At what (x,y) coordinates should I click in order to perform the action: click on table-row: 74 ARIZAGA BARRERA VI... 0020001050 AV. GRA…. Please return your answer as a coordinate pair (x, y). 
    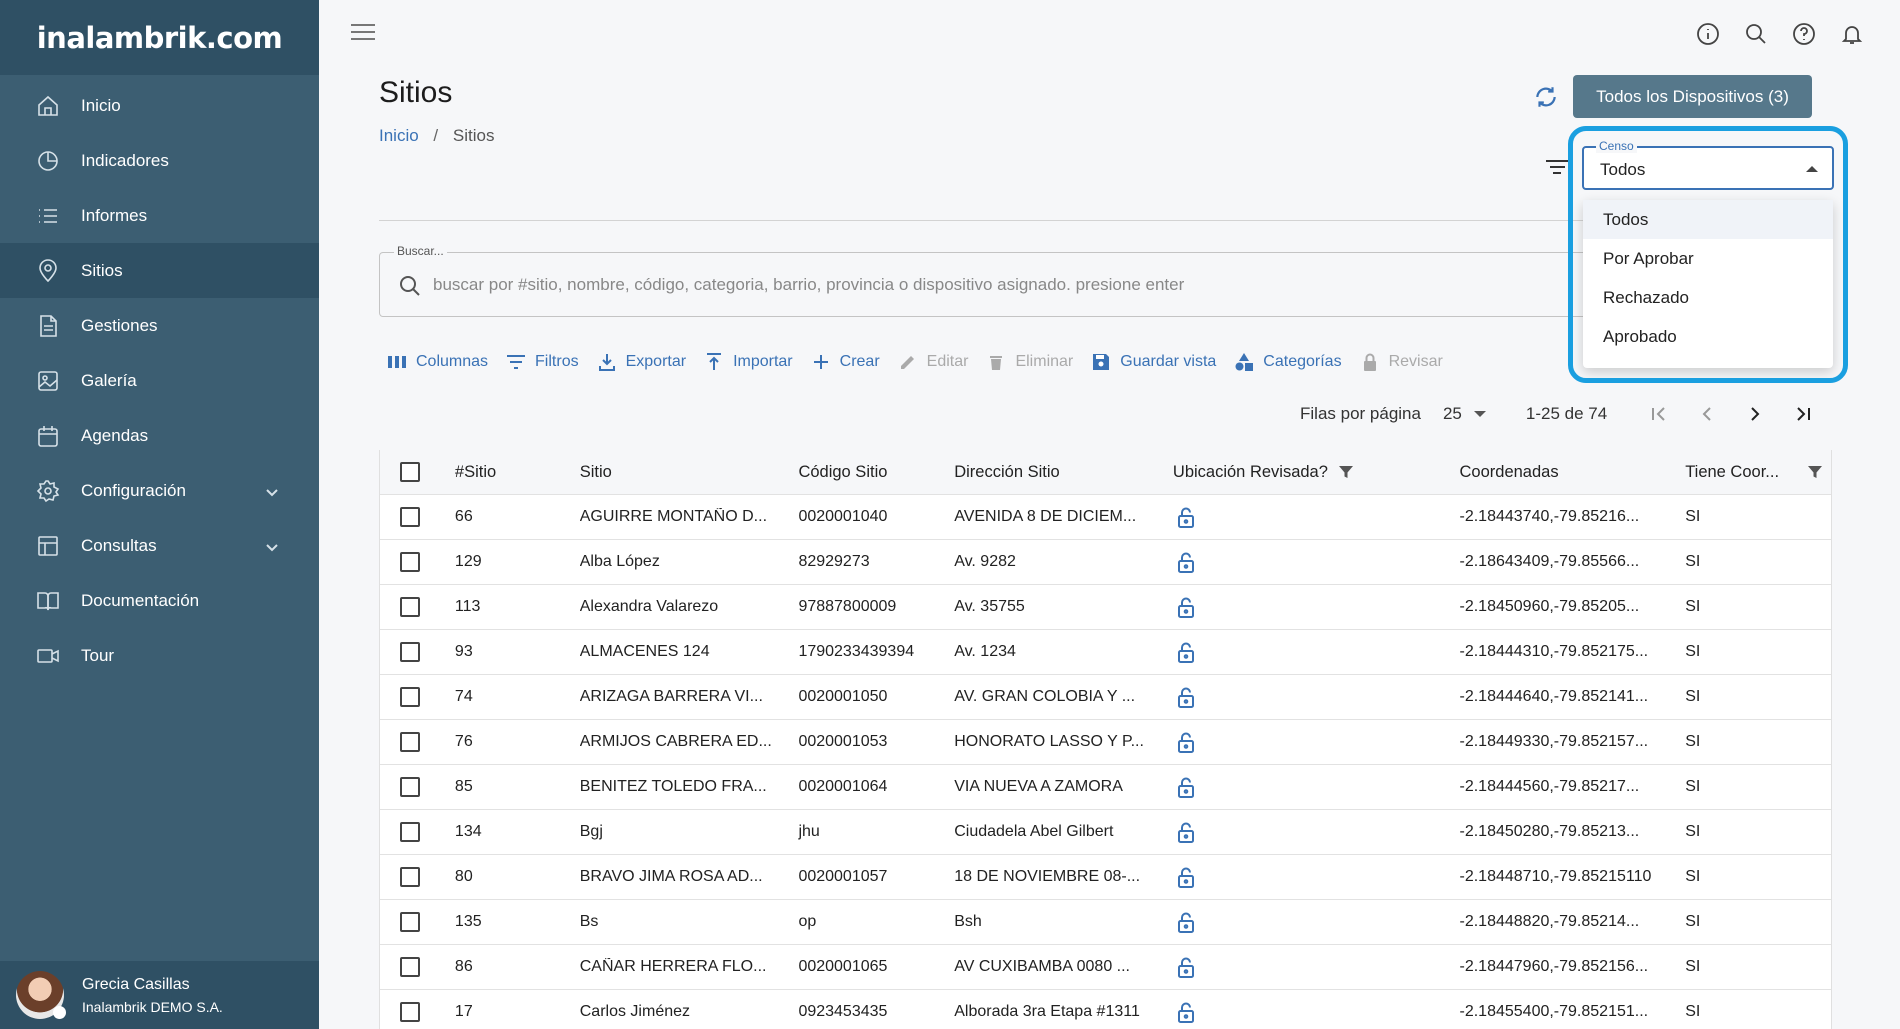
    Looking at the image, I should click on (1105, 697).